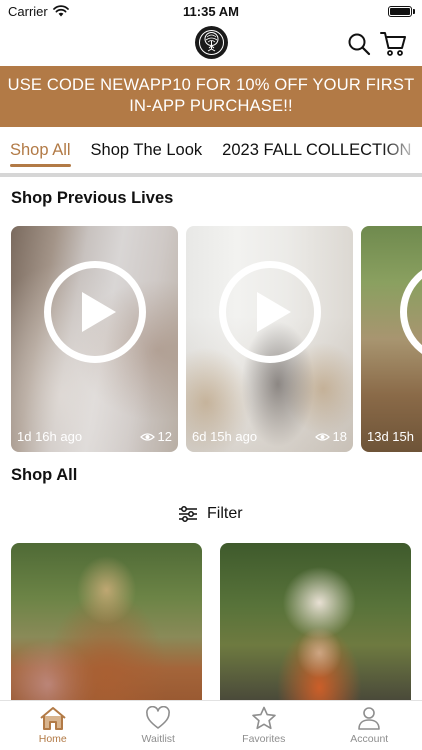  Describe the element at coordinates (188, 514) in the screenshot. I see `filter-sliders-icon` at that location.